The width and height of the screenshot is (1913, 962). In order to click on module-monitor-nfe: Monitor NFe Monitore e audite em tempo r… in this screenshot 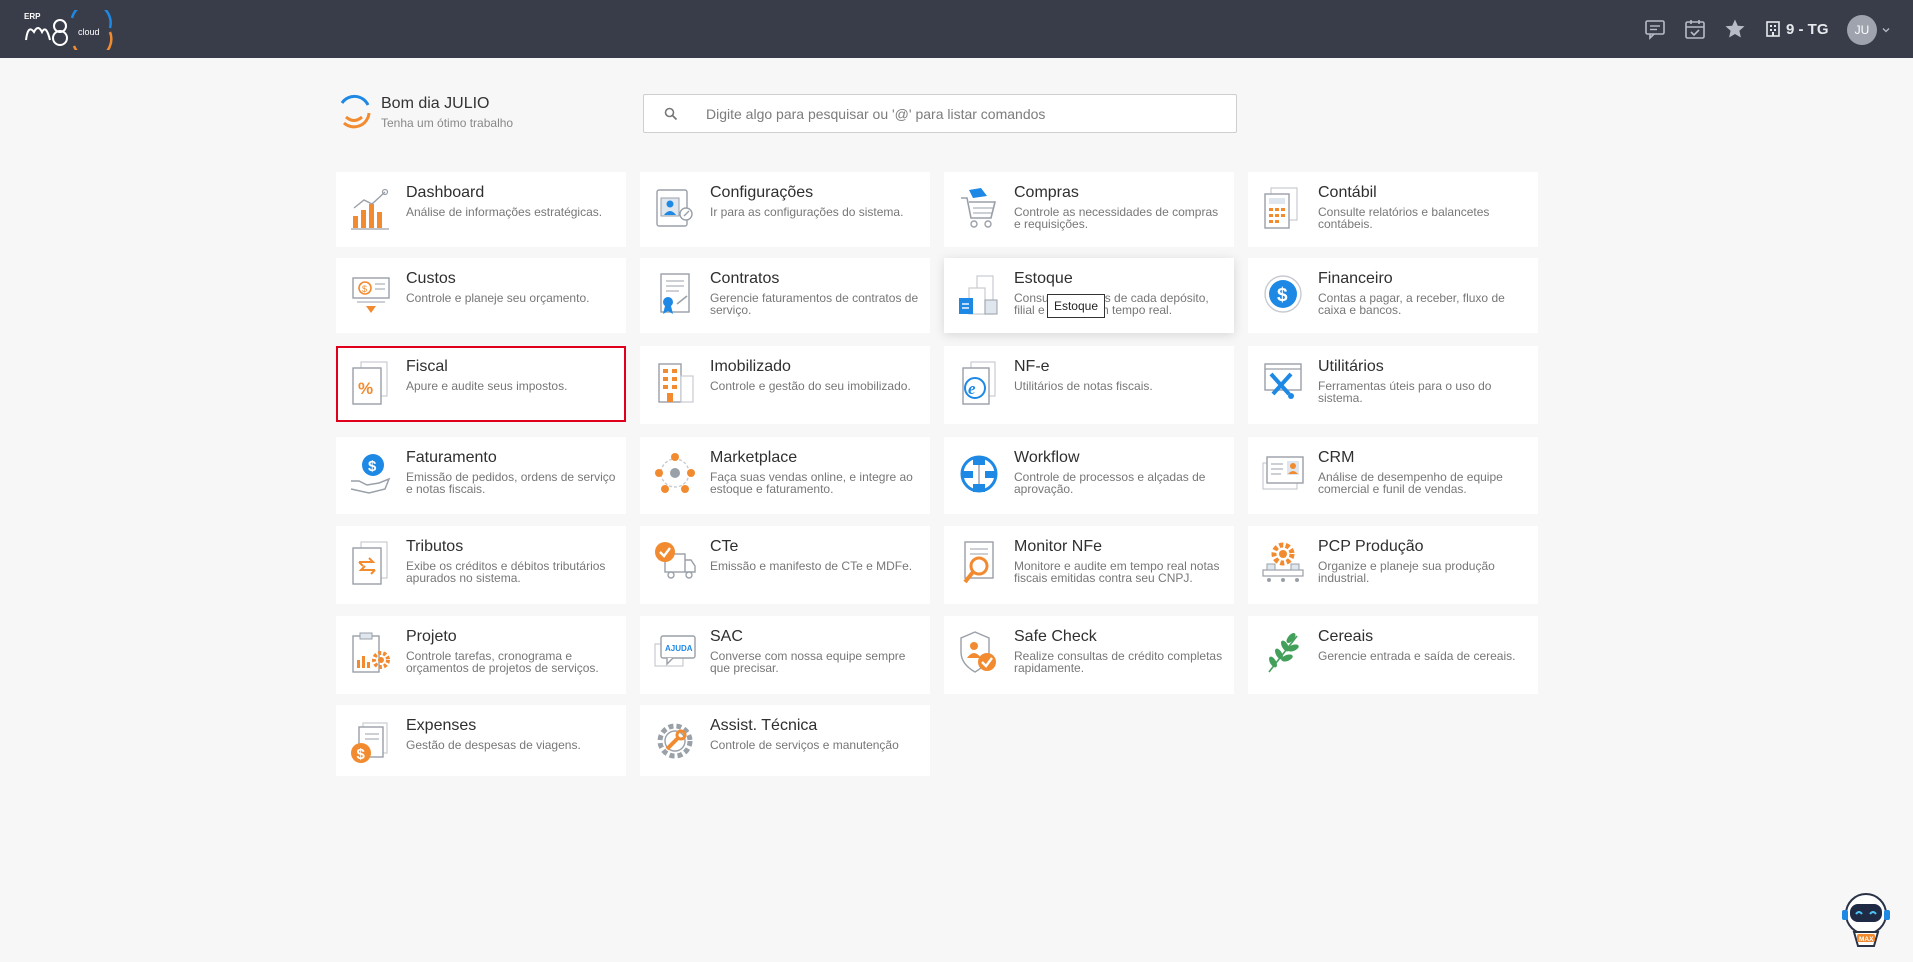, I will do `click(1089, 565)`.